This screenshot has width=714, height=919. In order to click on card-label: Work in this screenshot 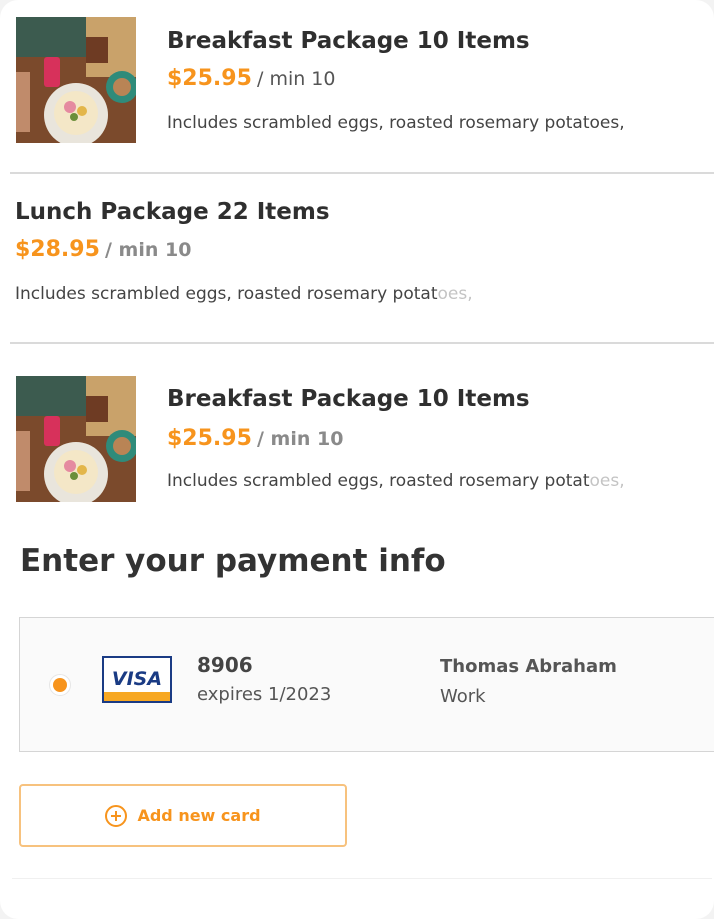, I will do `click(463, 696)`.